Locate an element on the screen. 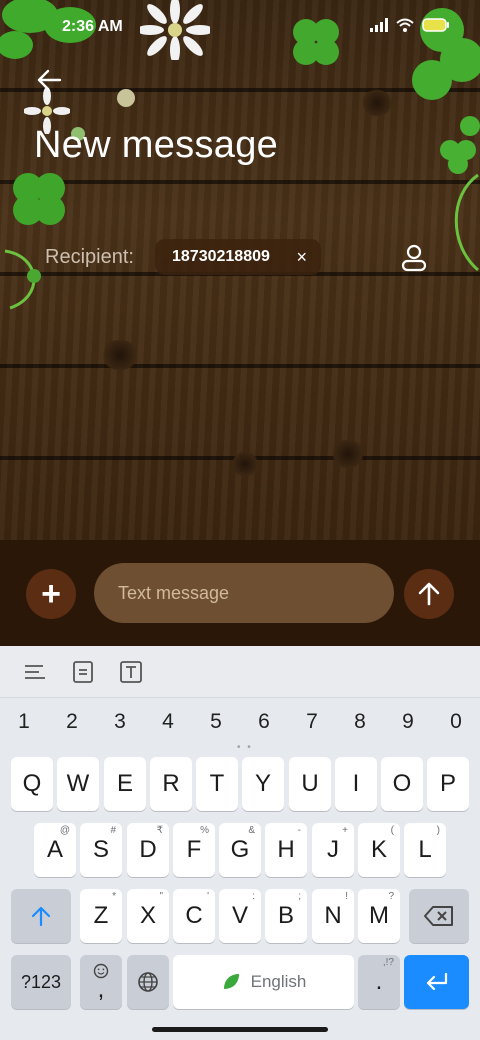 Image resolution: width=480 pixels, height=1040 pixels. key-y: Y is located at coordinates (263, 784).